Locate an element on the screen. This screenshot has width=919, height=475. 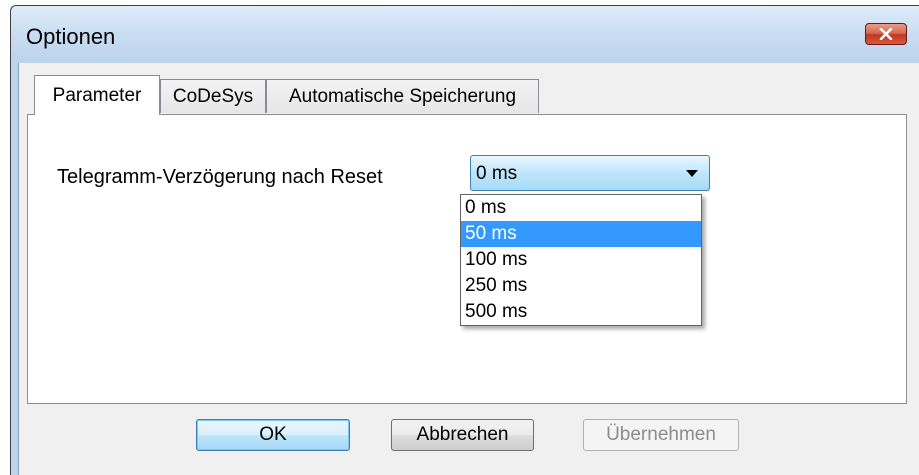
apply-button: Übernehmen is located at coordinates (661, 435).